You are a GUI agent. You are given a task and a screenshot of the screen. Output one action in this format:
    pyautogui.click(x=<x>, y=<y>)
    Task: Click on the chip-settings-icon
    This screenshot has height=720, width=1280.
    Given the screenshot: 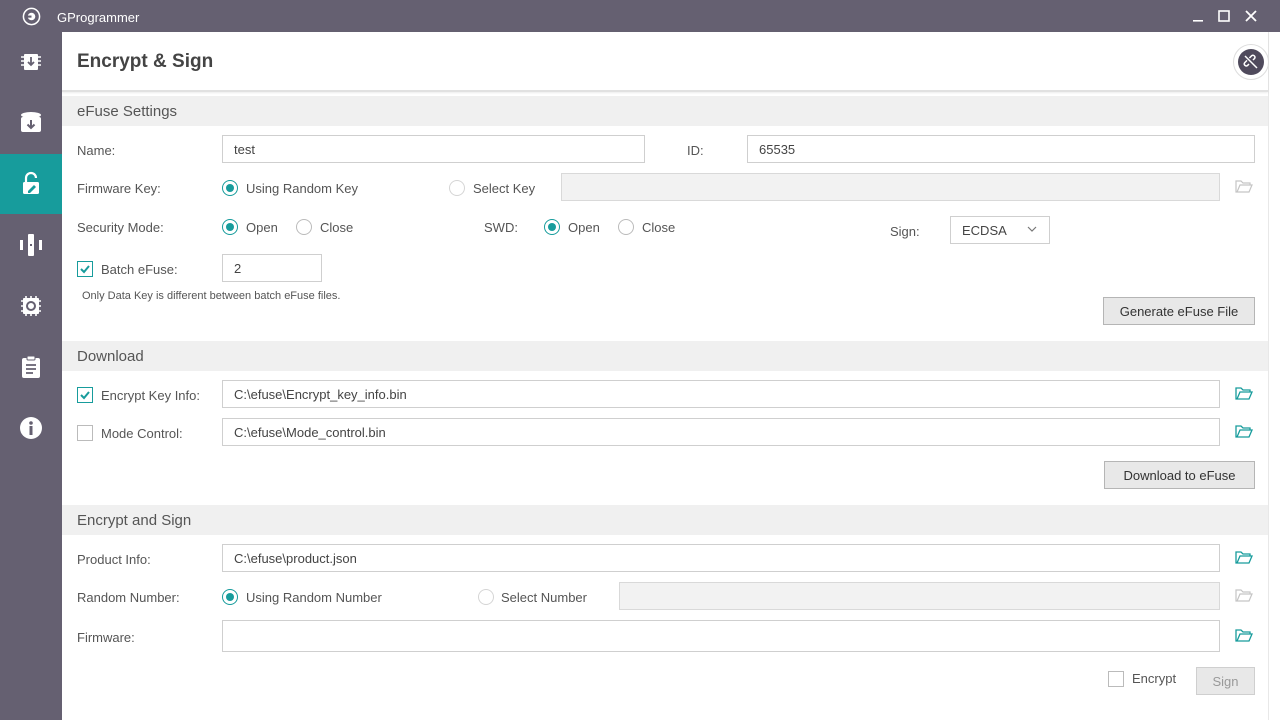 What is the action you would take?
    pyautogui.click(x=31, y=306)
    